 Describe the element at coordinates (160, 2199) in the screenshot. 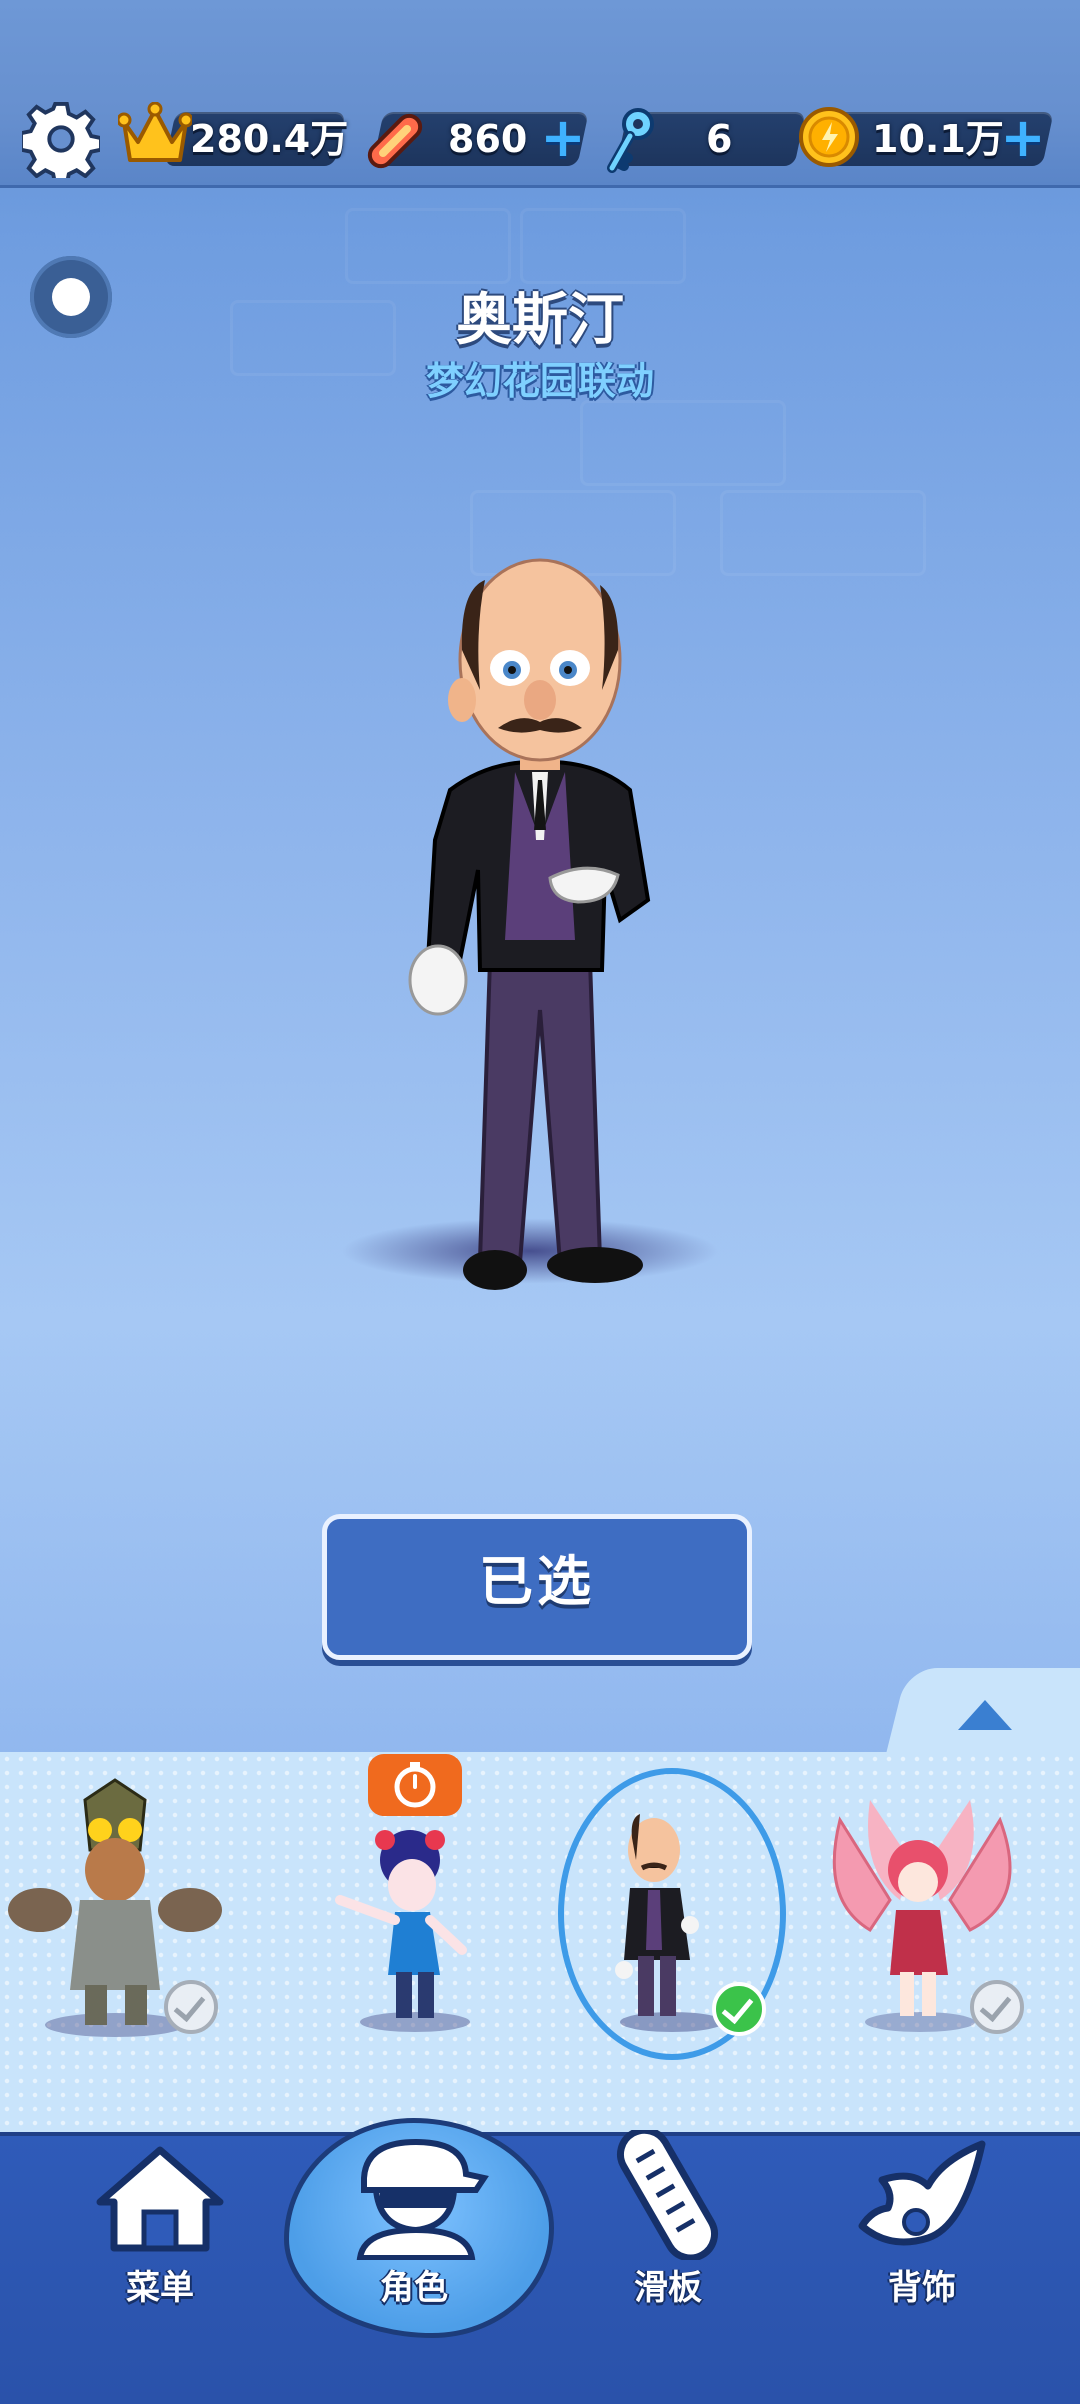

I see `home-icon` at that location.